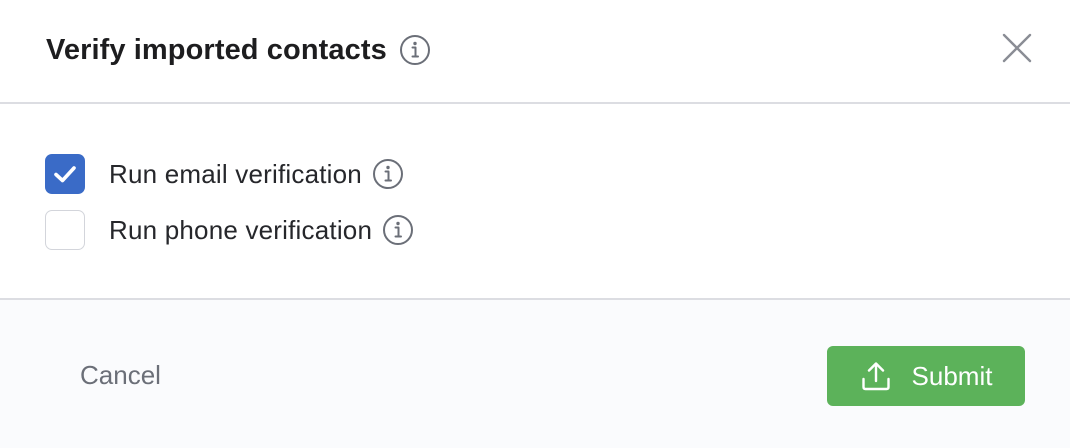  I want to click on dialog-title: Verify imported contacts, so click(216, 49).